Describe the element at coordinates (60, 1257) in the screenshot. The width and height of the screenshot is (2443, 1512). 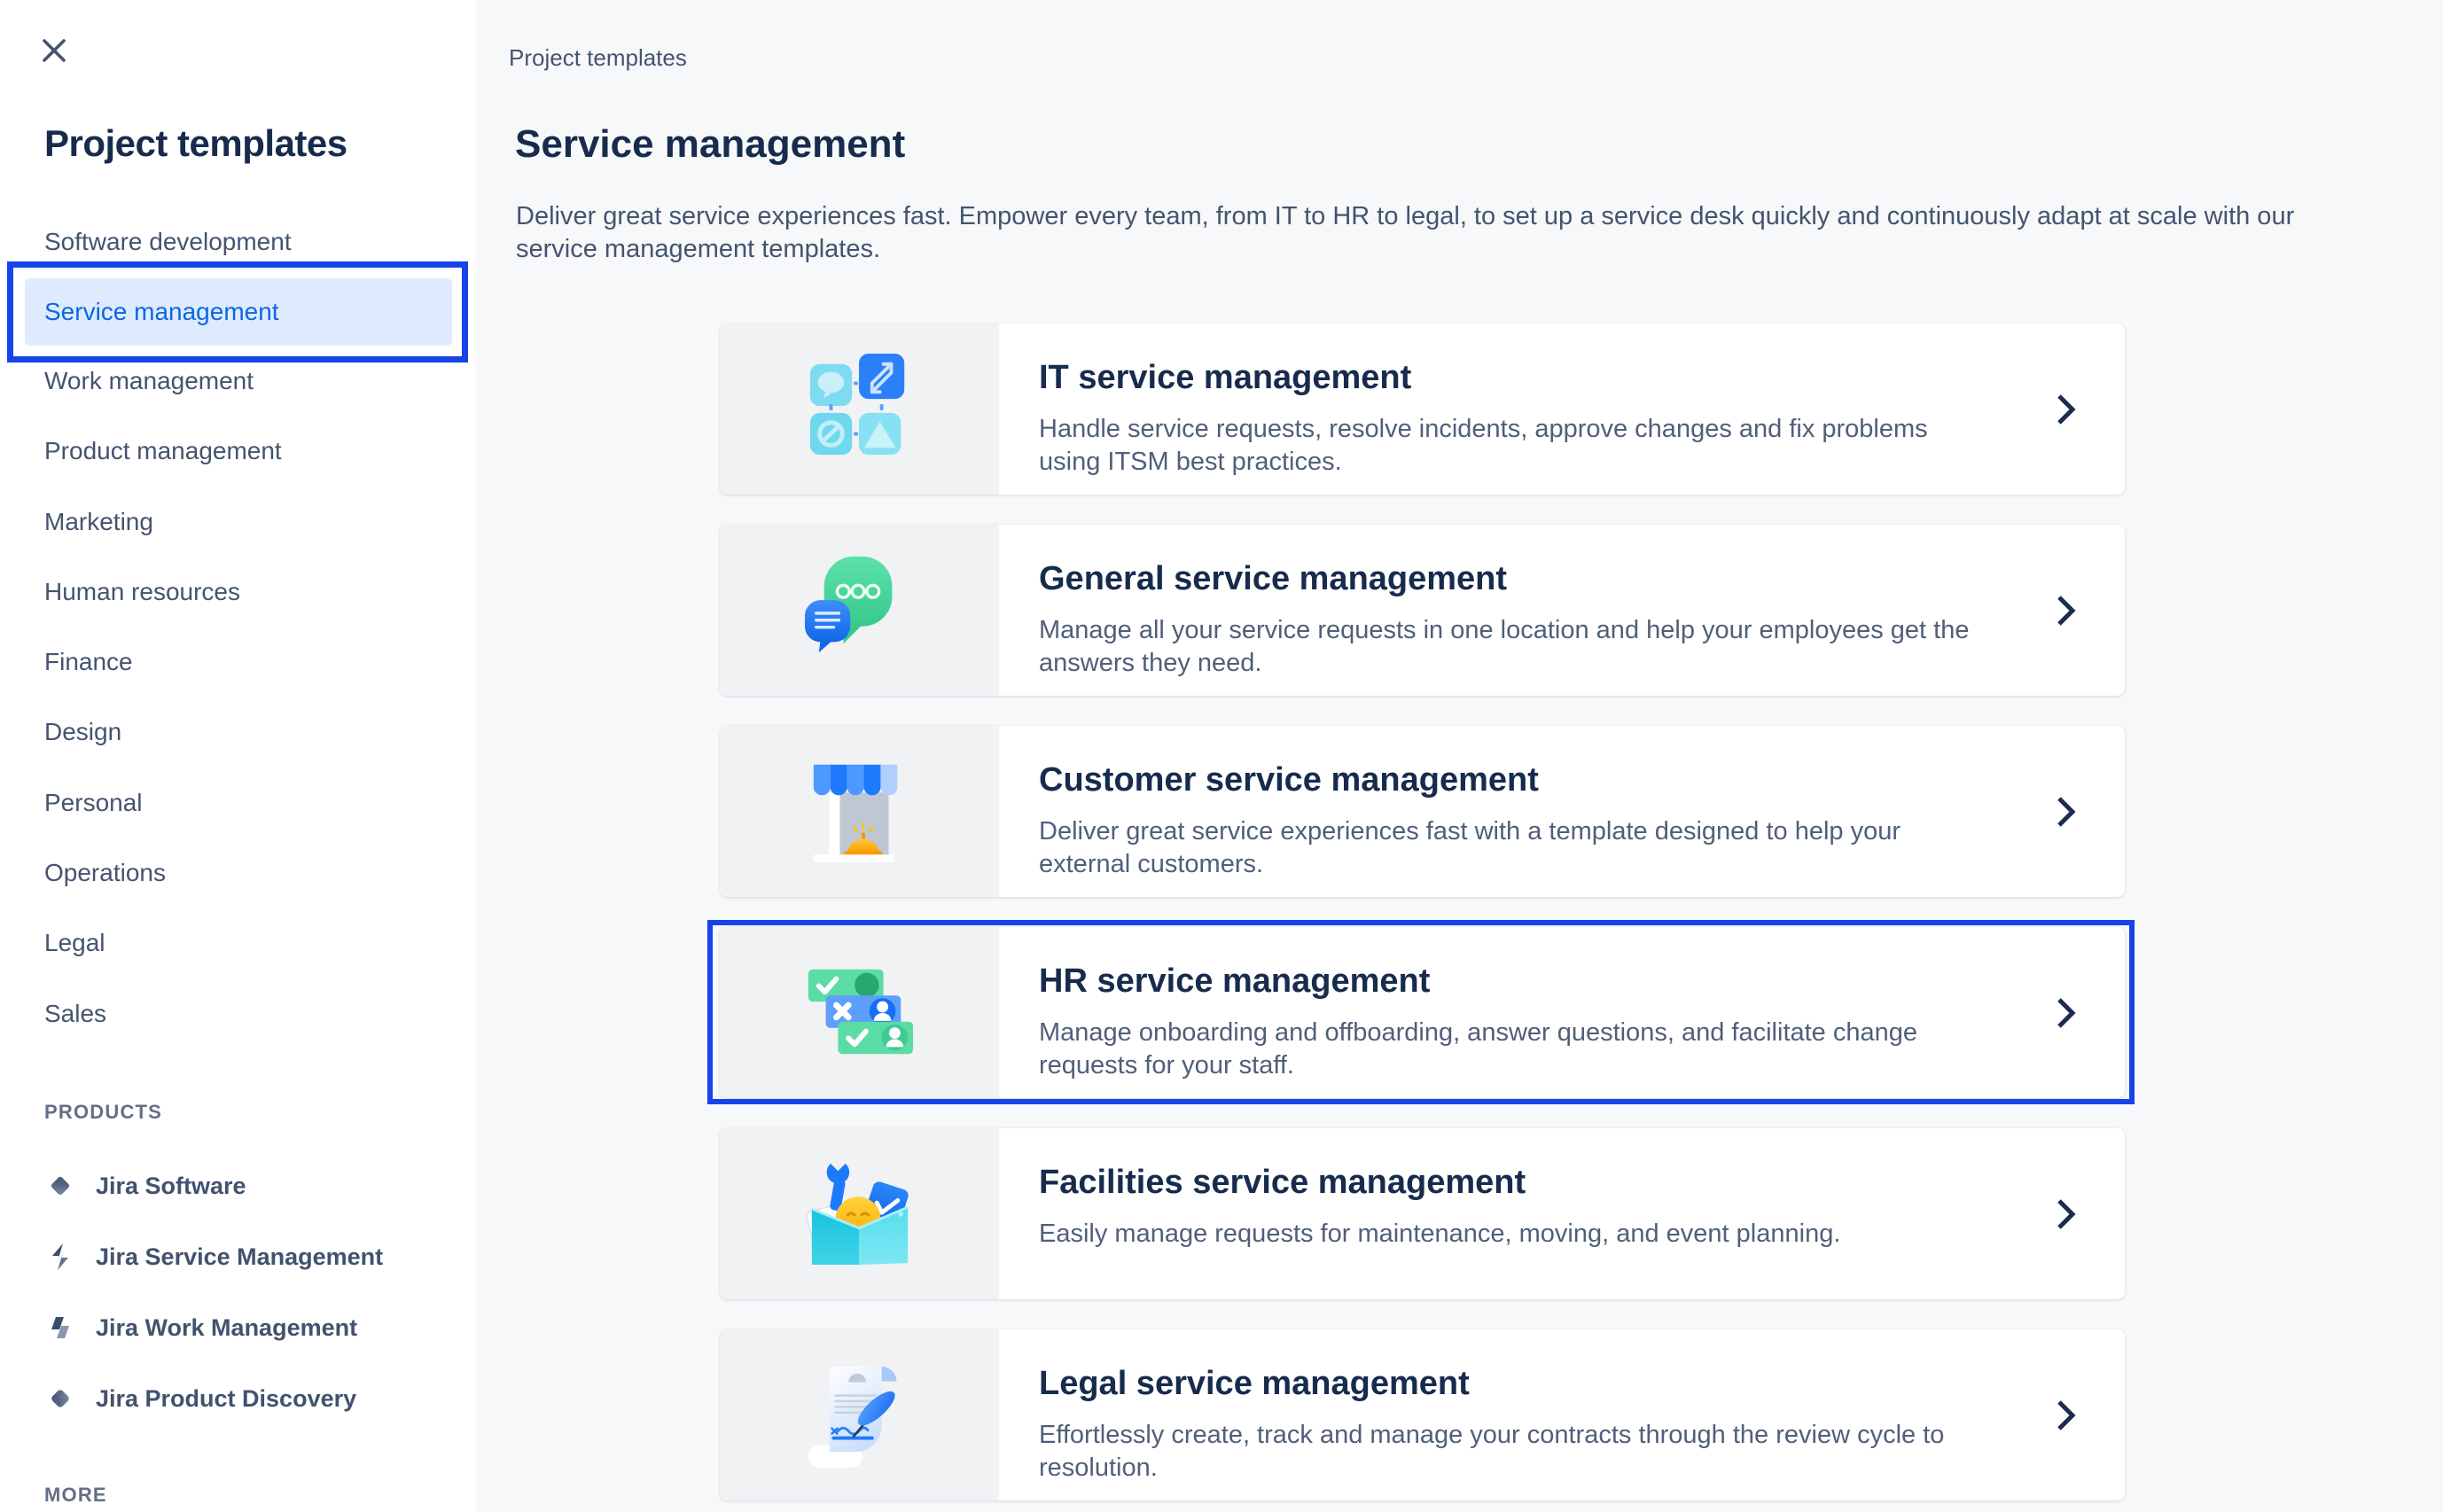
I see `jira-service-management-logo-icon` at that location.